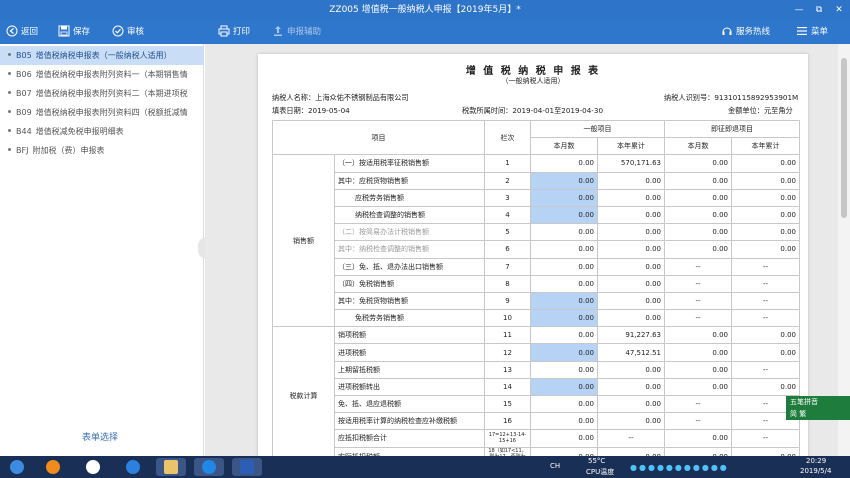  I want to click on ime-indicator: CH, so click(555, 466).